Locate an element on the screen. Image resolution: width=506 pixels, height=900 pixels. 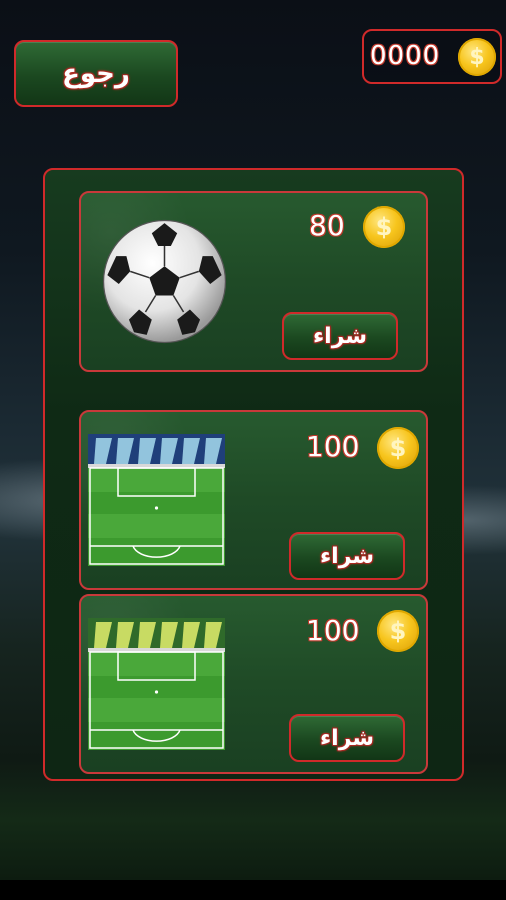
store-item-field-blue: 100 $ شراء is located at coordinates (253, 500).